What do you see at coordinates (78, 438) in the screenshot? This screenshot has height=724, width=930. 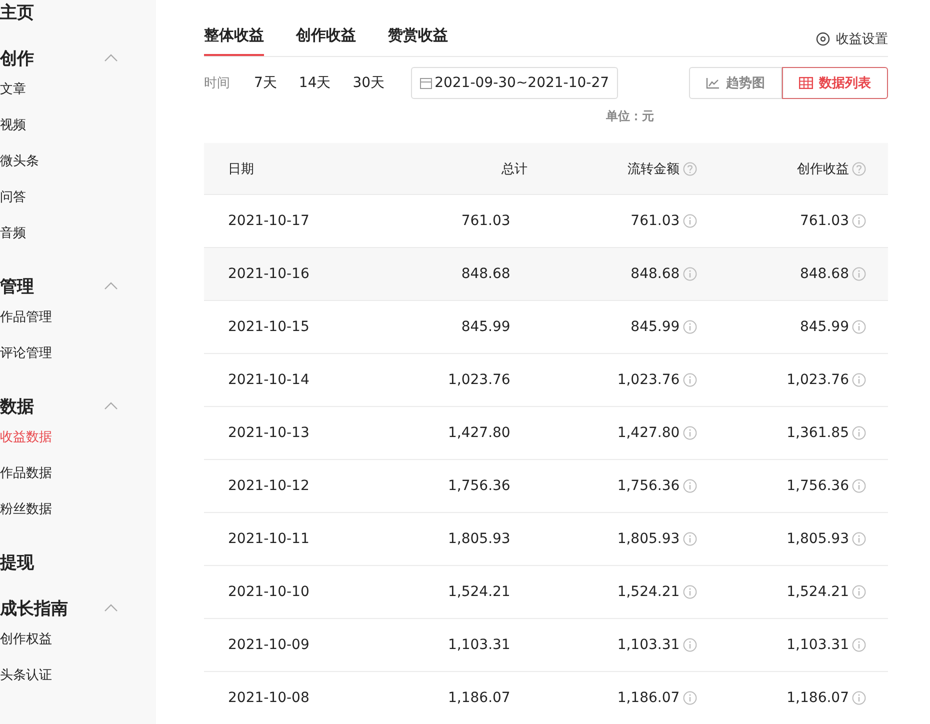 I see `sidebar-item: 收益数据` at bounding box center [78, 438].